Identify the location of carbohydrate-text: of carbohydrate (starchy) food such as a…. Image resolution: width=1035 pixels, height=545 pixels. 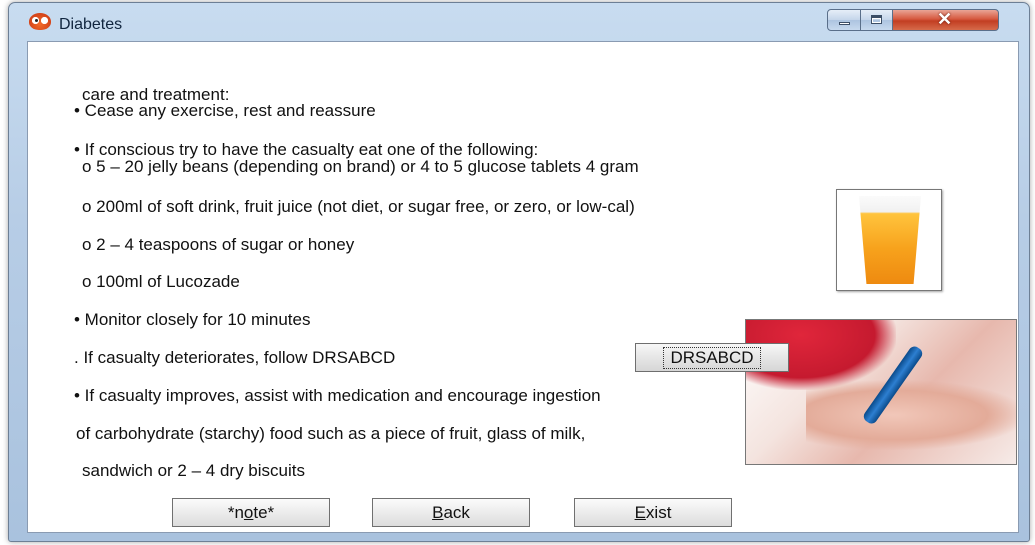
(331, 433).